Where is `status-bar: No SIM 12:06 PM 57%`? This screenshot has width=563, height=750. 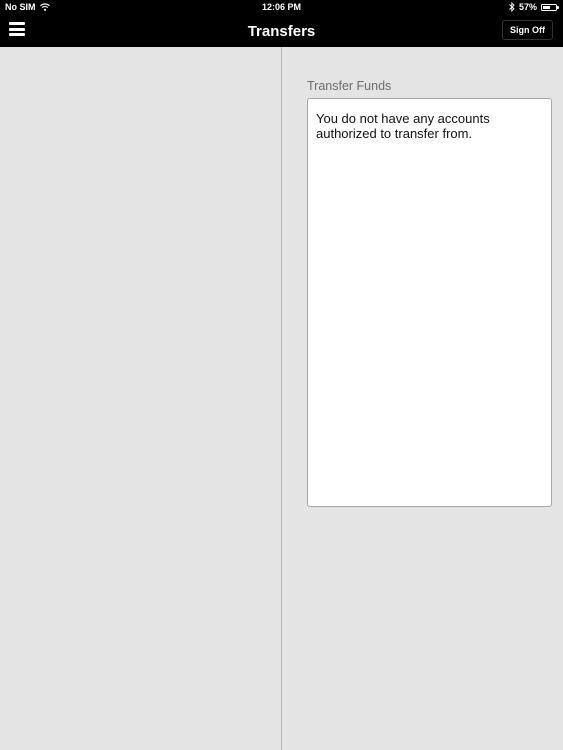 status-bar: No SIM 12:06 PM 57% is located at coordinates (281, 7).